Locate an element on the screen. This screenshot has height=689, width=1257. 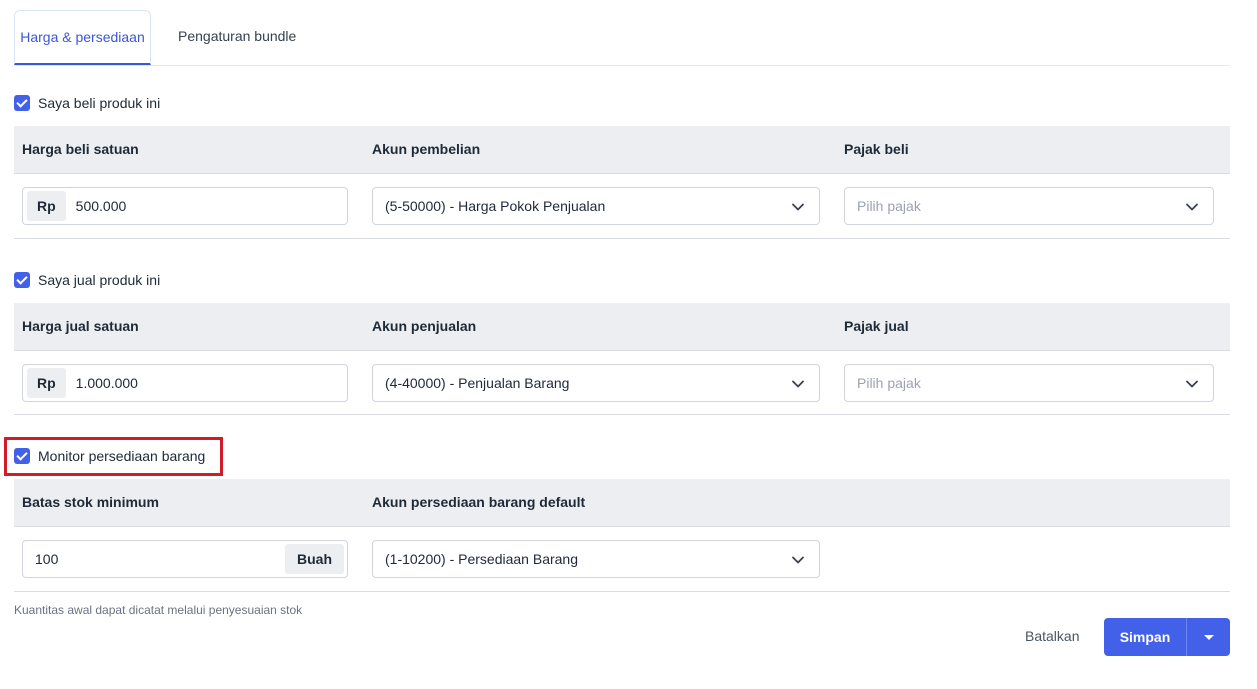
purchase-account-select: (5-50000) - Harga Pokok Penjualan is located at coordinates (596, 206).